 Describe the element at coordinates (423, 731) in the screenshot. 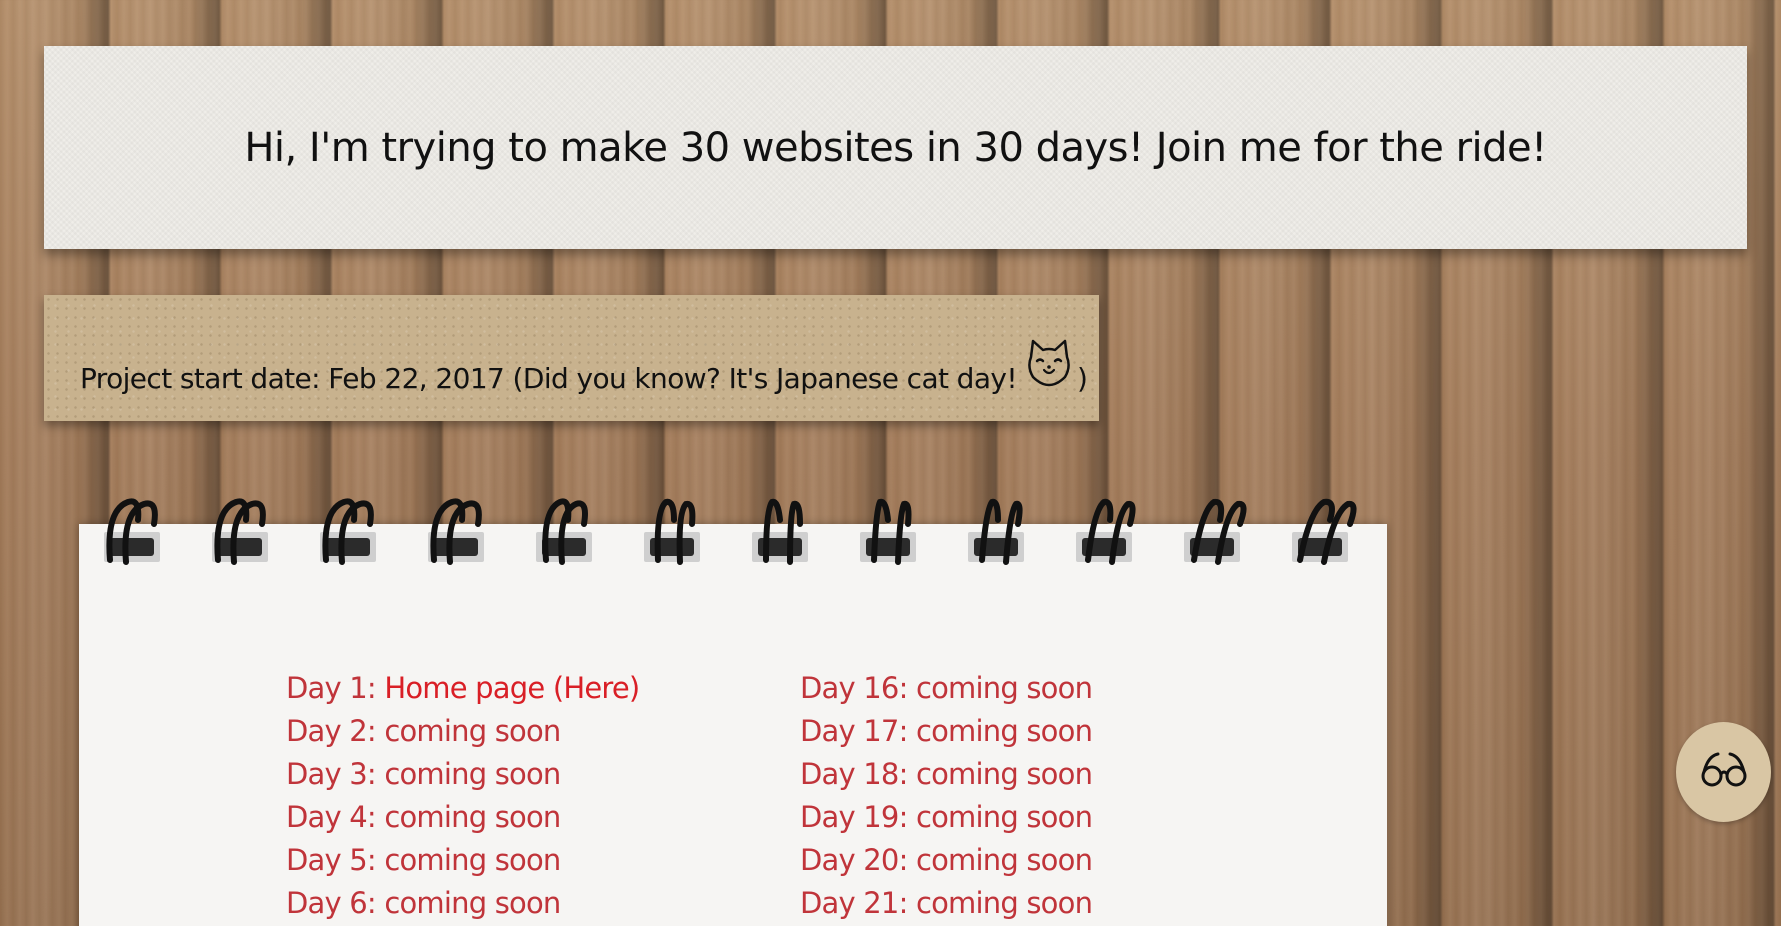

I see `day-item-2: Day 2: coming soon` at that location.